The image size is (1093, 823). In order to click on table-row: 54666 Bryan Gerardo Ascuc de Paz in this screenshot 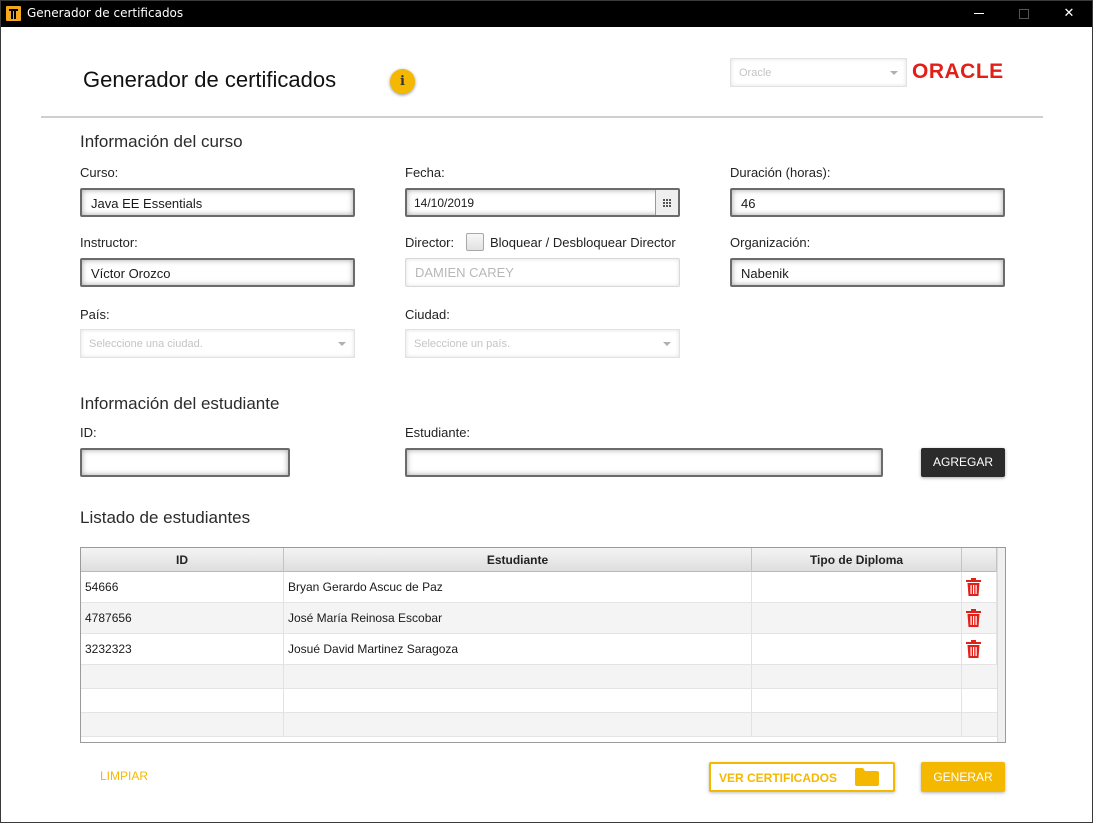, I will do `click(543, 587)`.